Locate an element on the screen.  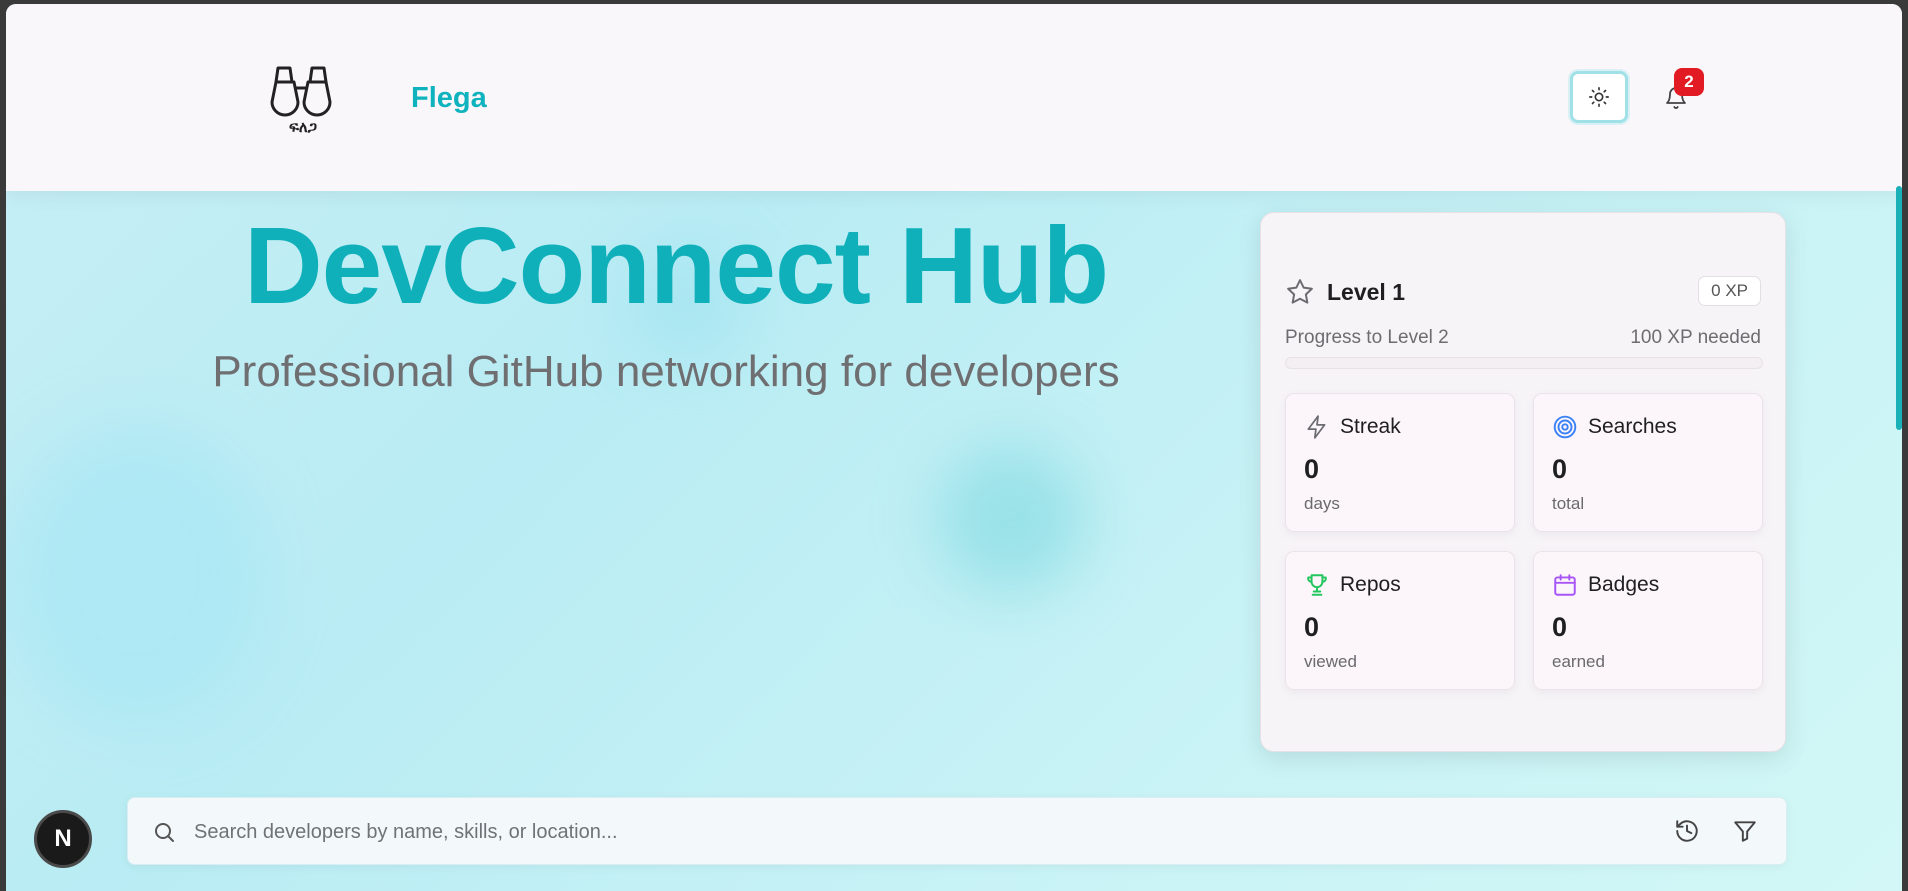
xp-needed-label: 100 XP needed is located at coordinates (1695, 337).